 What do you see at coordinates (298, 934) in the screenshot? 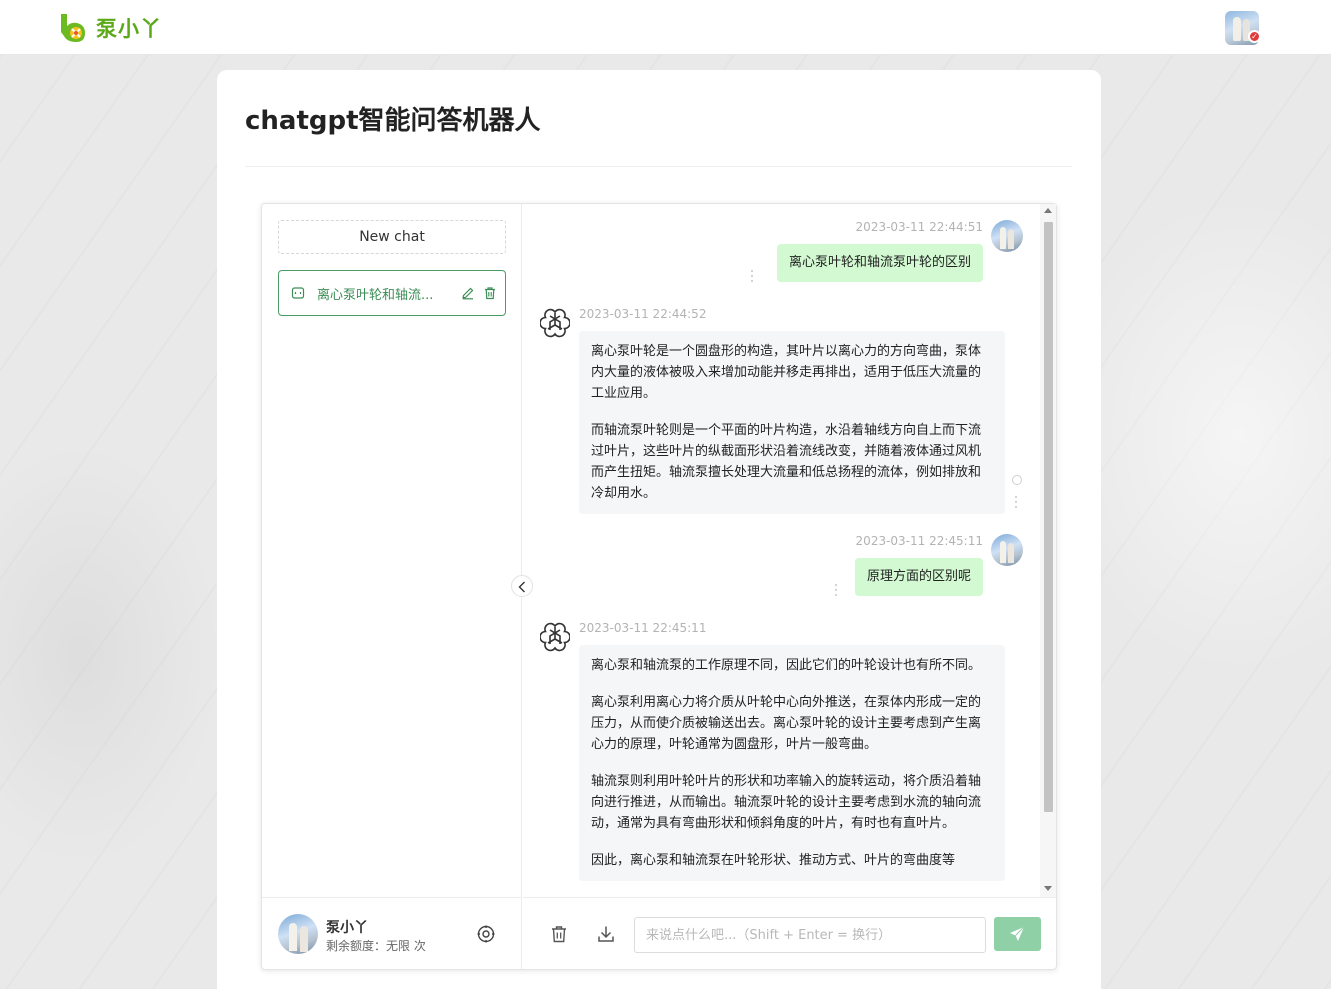
I see `user-avatar` at bounding box center [298, 934].